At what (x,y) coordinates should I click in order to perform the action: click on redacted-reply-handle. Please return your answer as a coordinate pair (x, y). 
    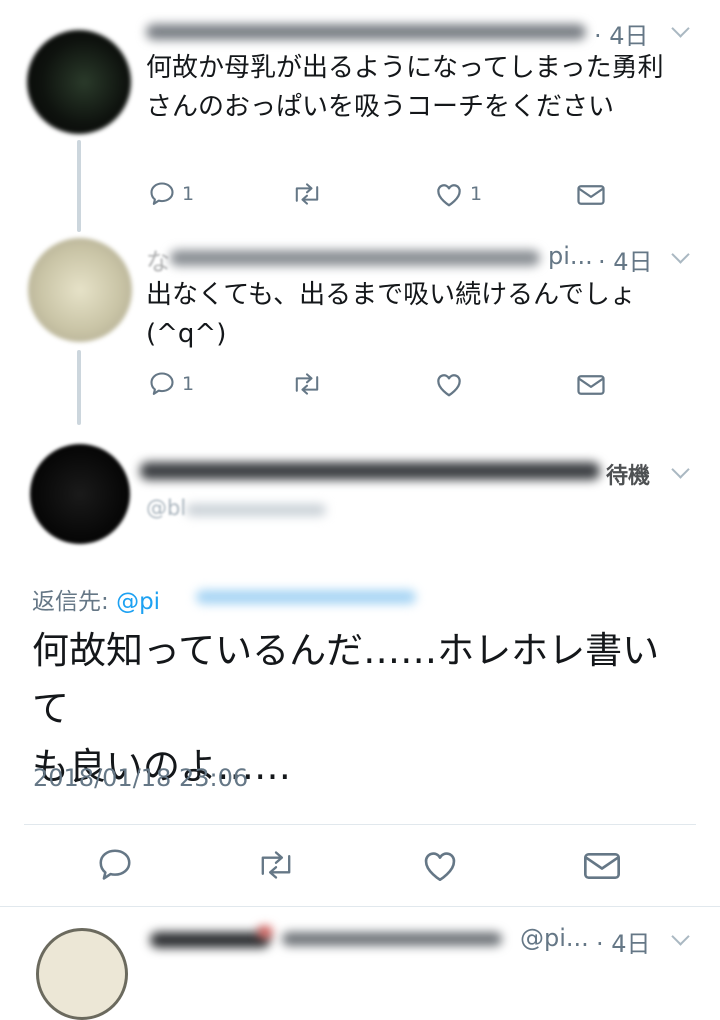
    Looking at the image, I should click on (306, 597).